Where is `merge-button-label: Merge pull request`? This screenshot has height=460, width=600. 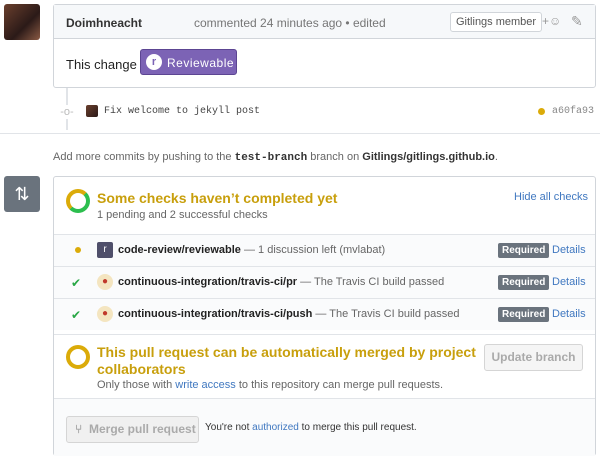 merge-button-label: Merge pull request is located at coordinates (142, 429).